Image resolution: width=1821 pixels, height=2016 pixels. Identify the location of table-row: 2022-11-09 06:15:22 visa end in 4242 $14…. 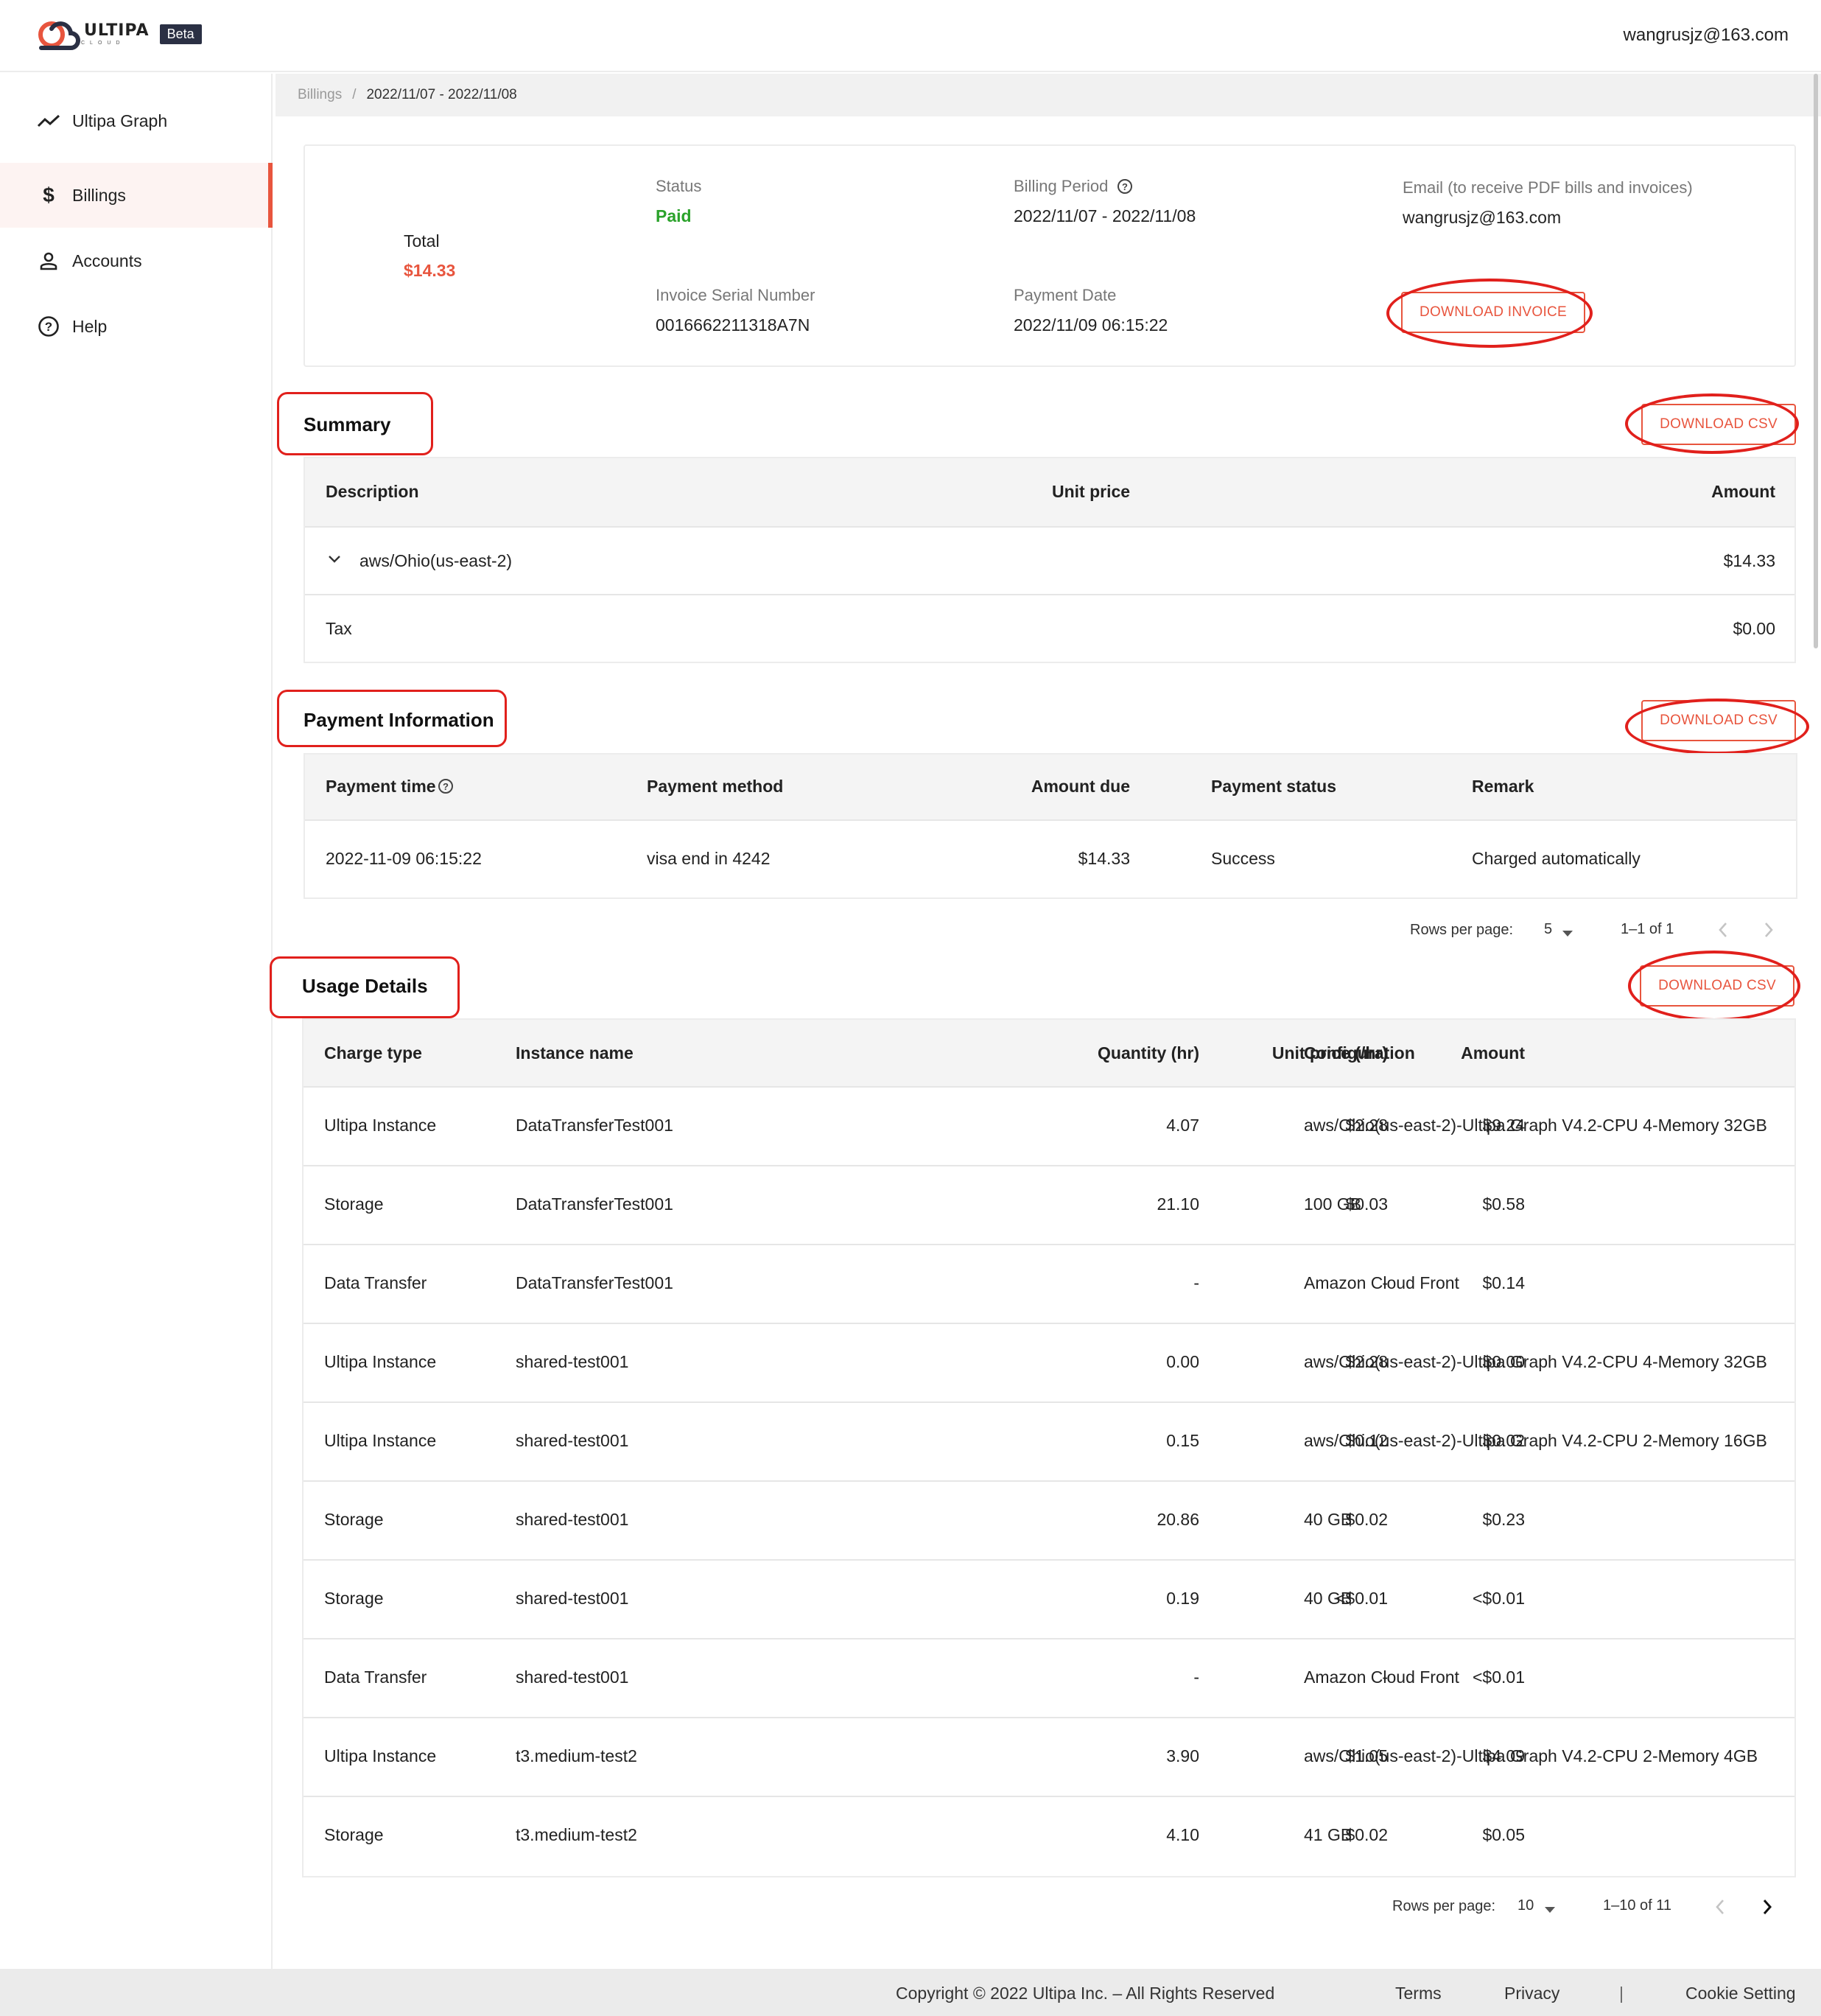
(1050, 860).